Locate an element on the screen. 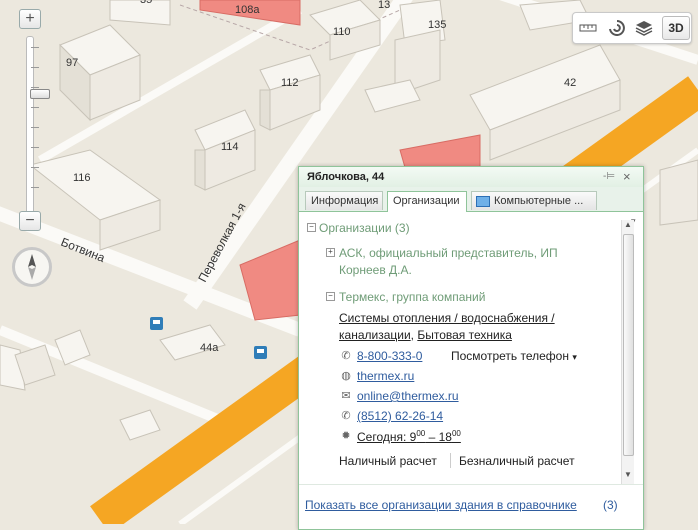 This screenshot has height=530, width=698. working-hours: Сегодня: 900 – 1800 is located at coordinates (409, 436).